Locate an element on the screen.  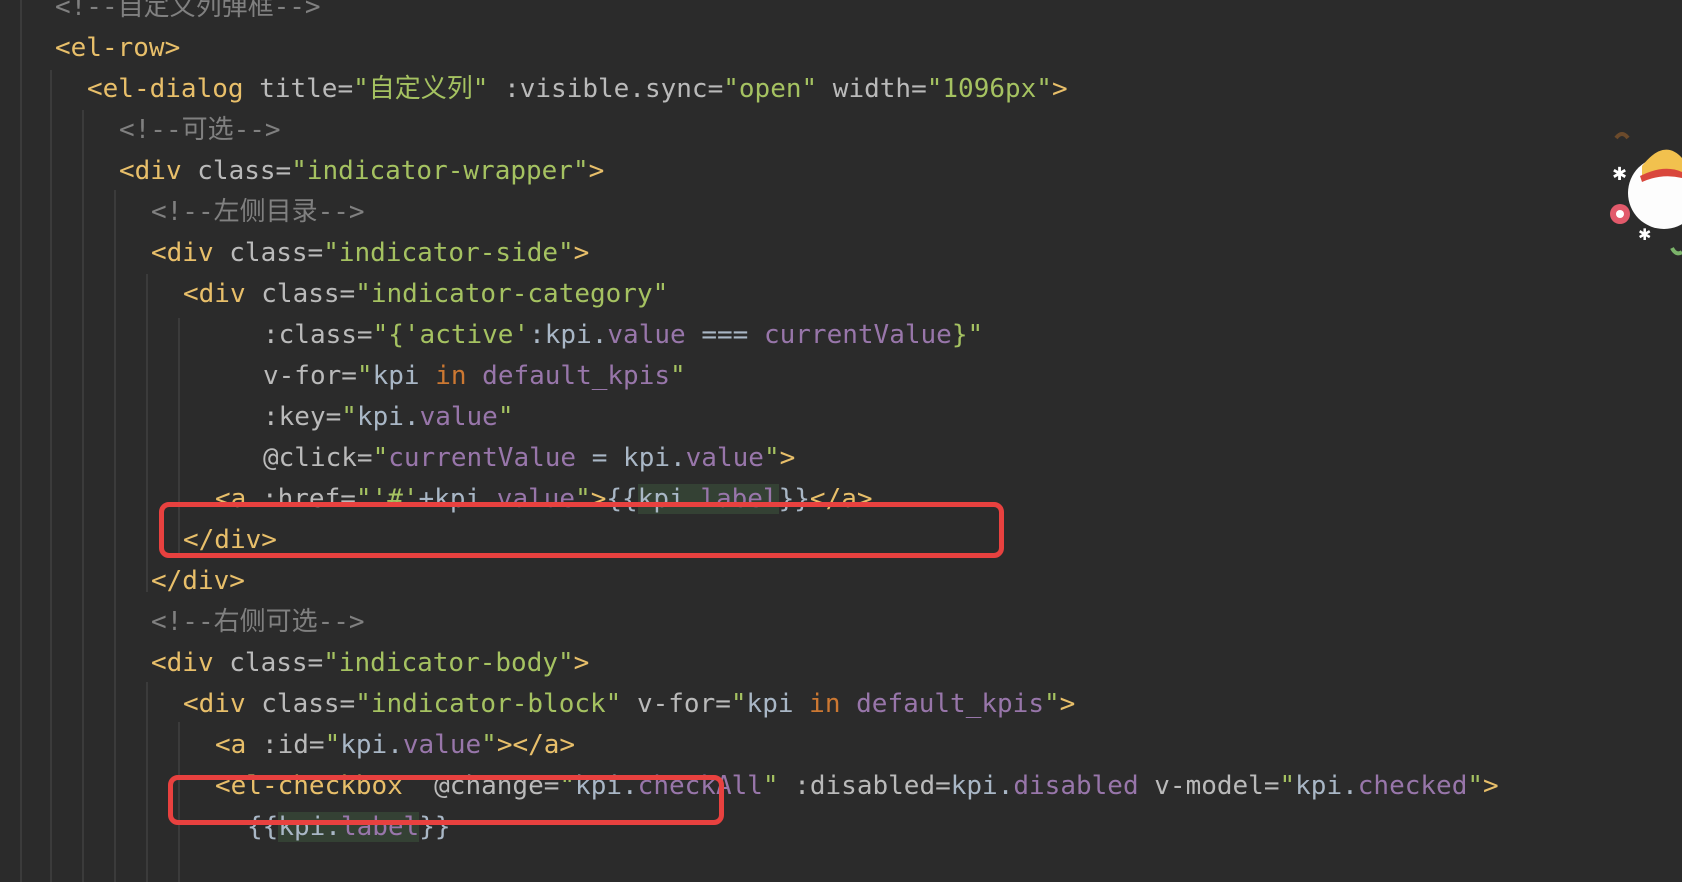
code-token: :class= is located at coordinates (318, 335).